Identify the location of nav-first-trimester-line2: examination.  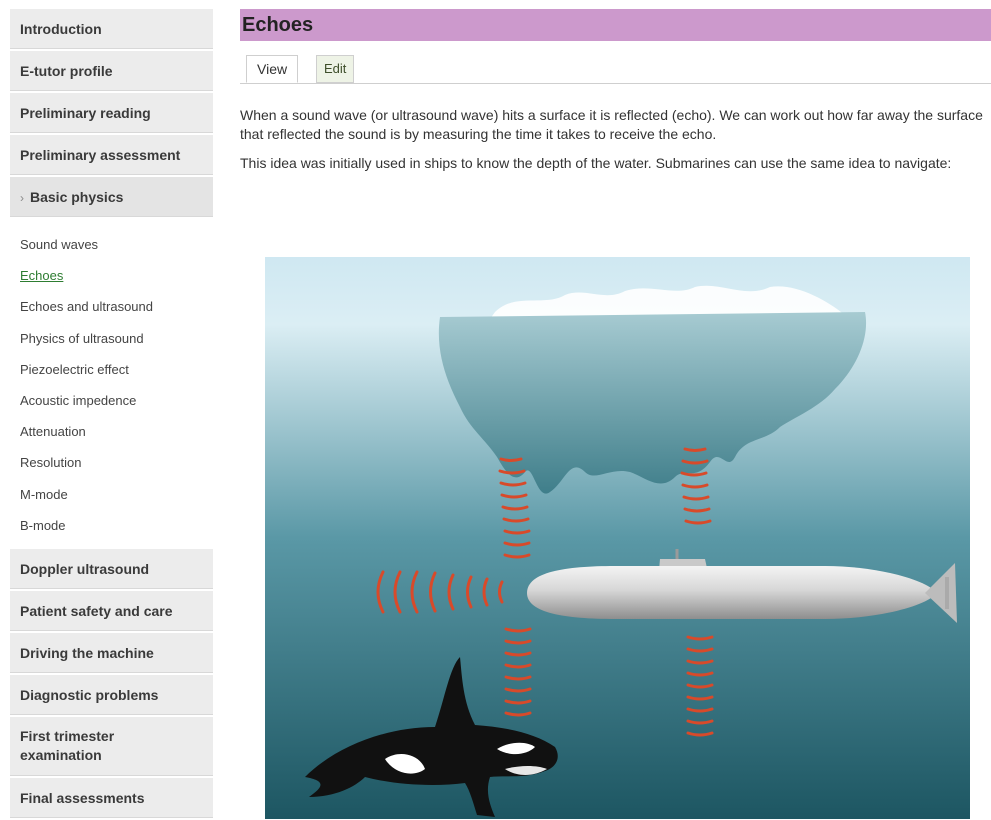
(61, 754).